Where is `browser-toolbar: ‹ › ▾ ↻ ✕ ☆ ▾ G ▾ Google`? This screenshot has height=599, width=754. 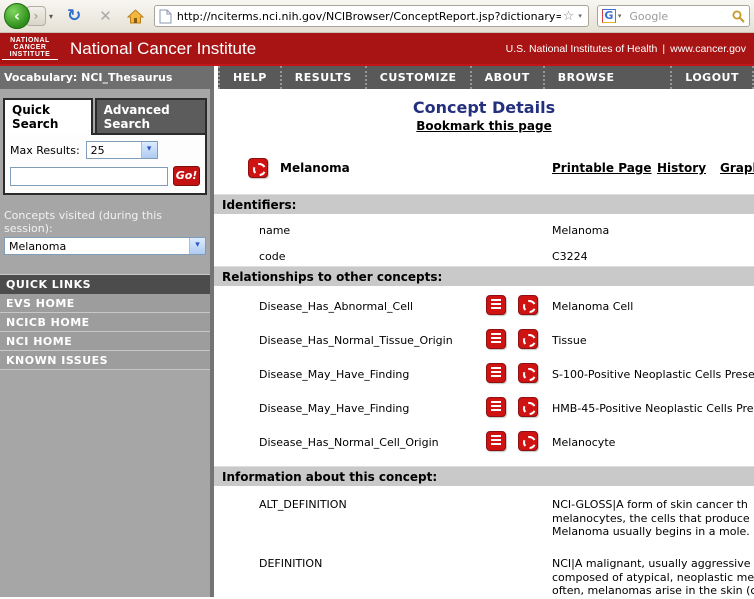 browser-toolbar: ‹ › ▾ ↻ ✕ ☆ ▾ G ▾ Google is located at coordinates (377, 16).